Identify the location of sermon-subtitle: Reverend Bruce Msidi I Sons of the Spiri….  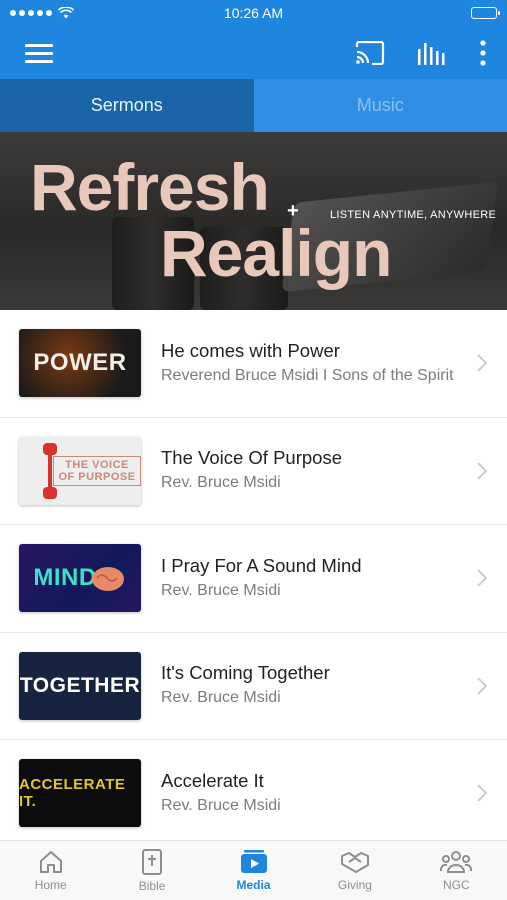
(307, 375).